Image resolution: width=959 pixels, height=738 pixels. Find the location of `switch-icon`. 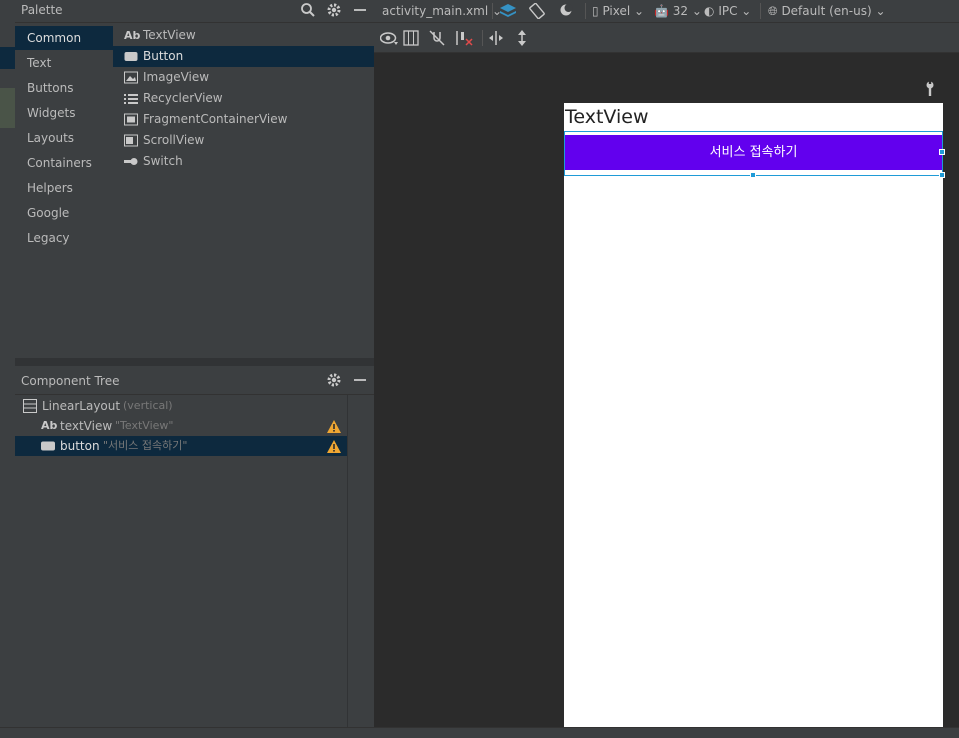

switch-icon is located at coordinates (131, 161).